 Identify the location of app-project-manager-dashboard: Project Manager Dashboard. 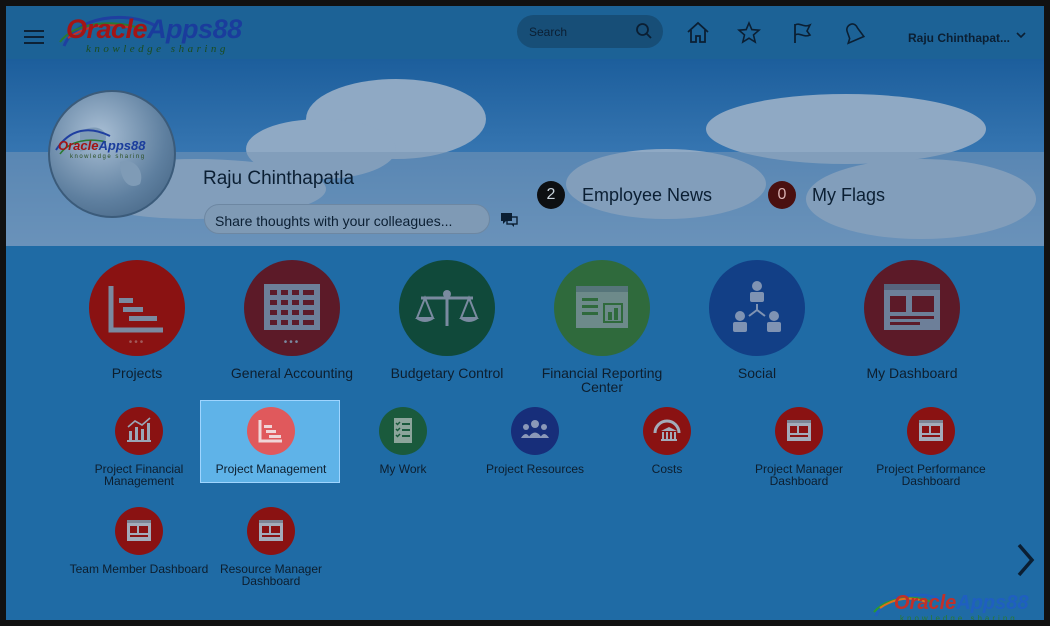
(799, 447).